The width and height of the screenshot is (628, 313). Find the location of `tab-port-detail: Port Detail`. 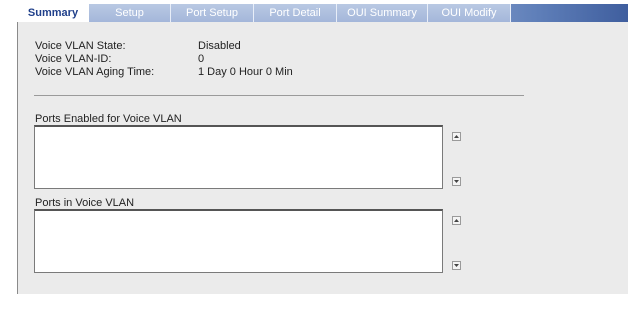

tab-port-detail: Port Detail is located at coordinates (295, 13).